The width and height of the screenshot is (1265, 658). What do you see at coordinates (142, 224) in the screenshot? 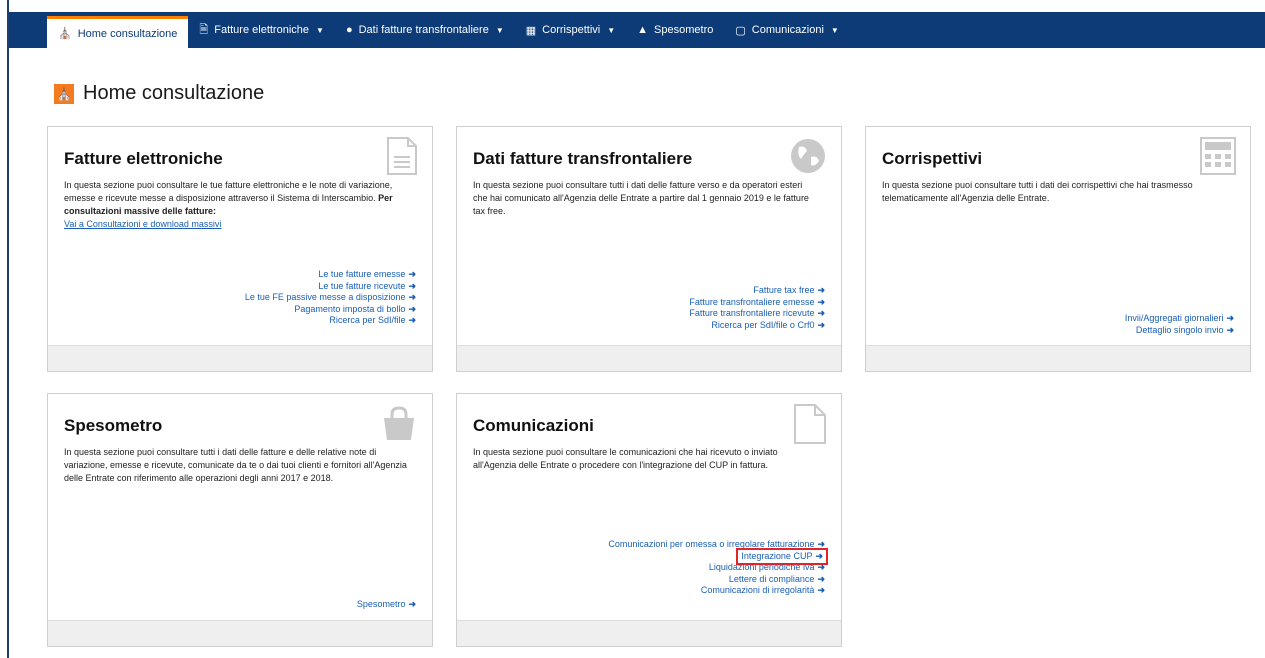
I see `consultazioni-massive-link: Vai a Consultazioni e download massivi` at bounding box center [142, 224].